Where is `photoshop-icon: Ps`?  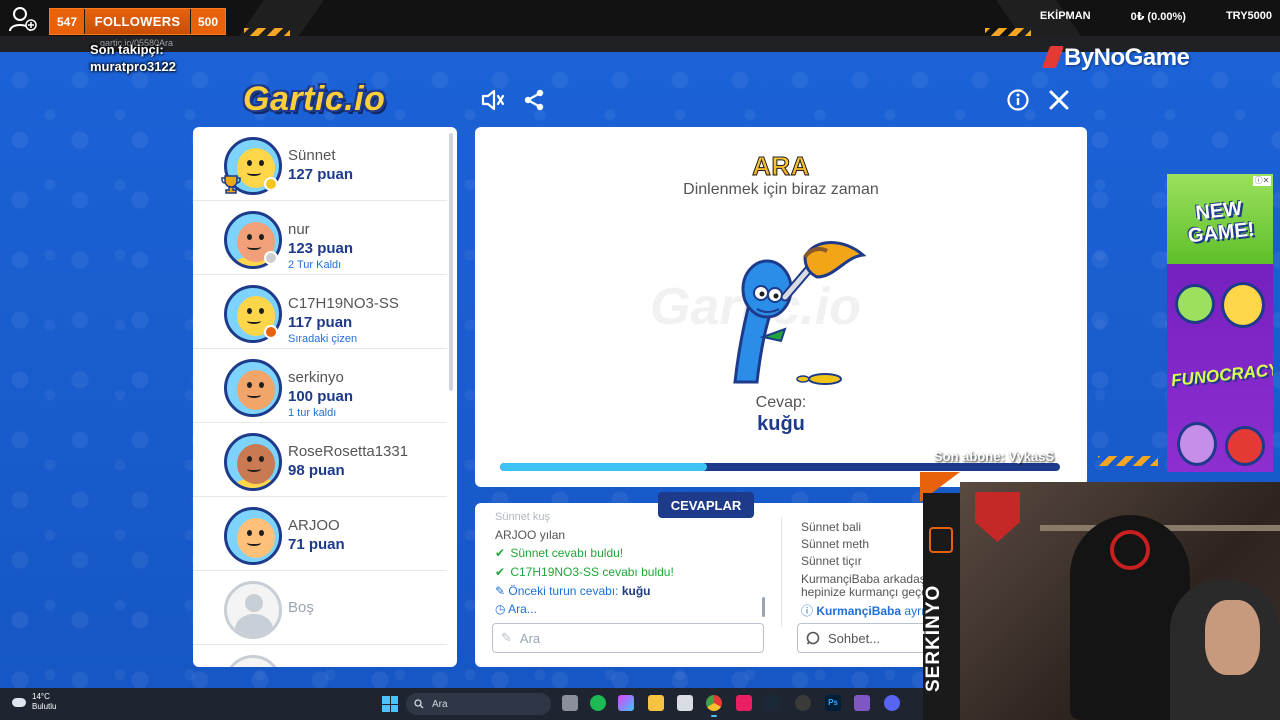 photoshop-icon: Ps is located at coordinates (833, 703).